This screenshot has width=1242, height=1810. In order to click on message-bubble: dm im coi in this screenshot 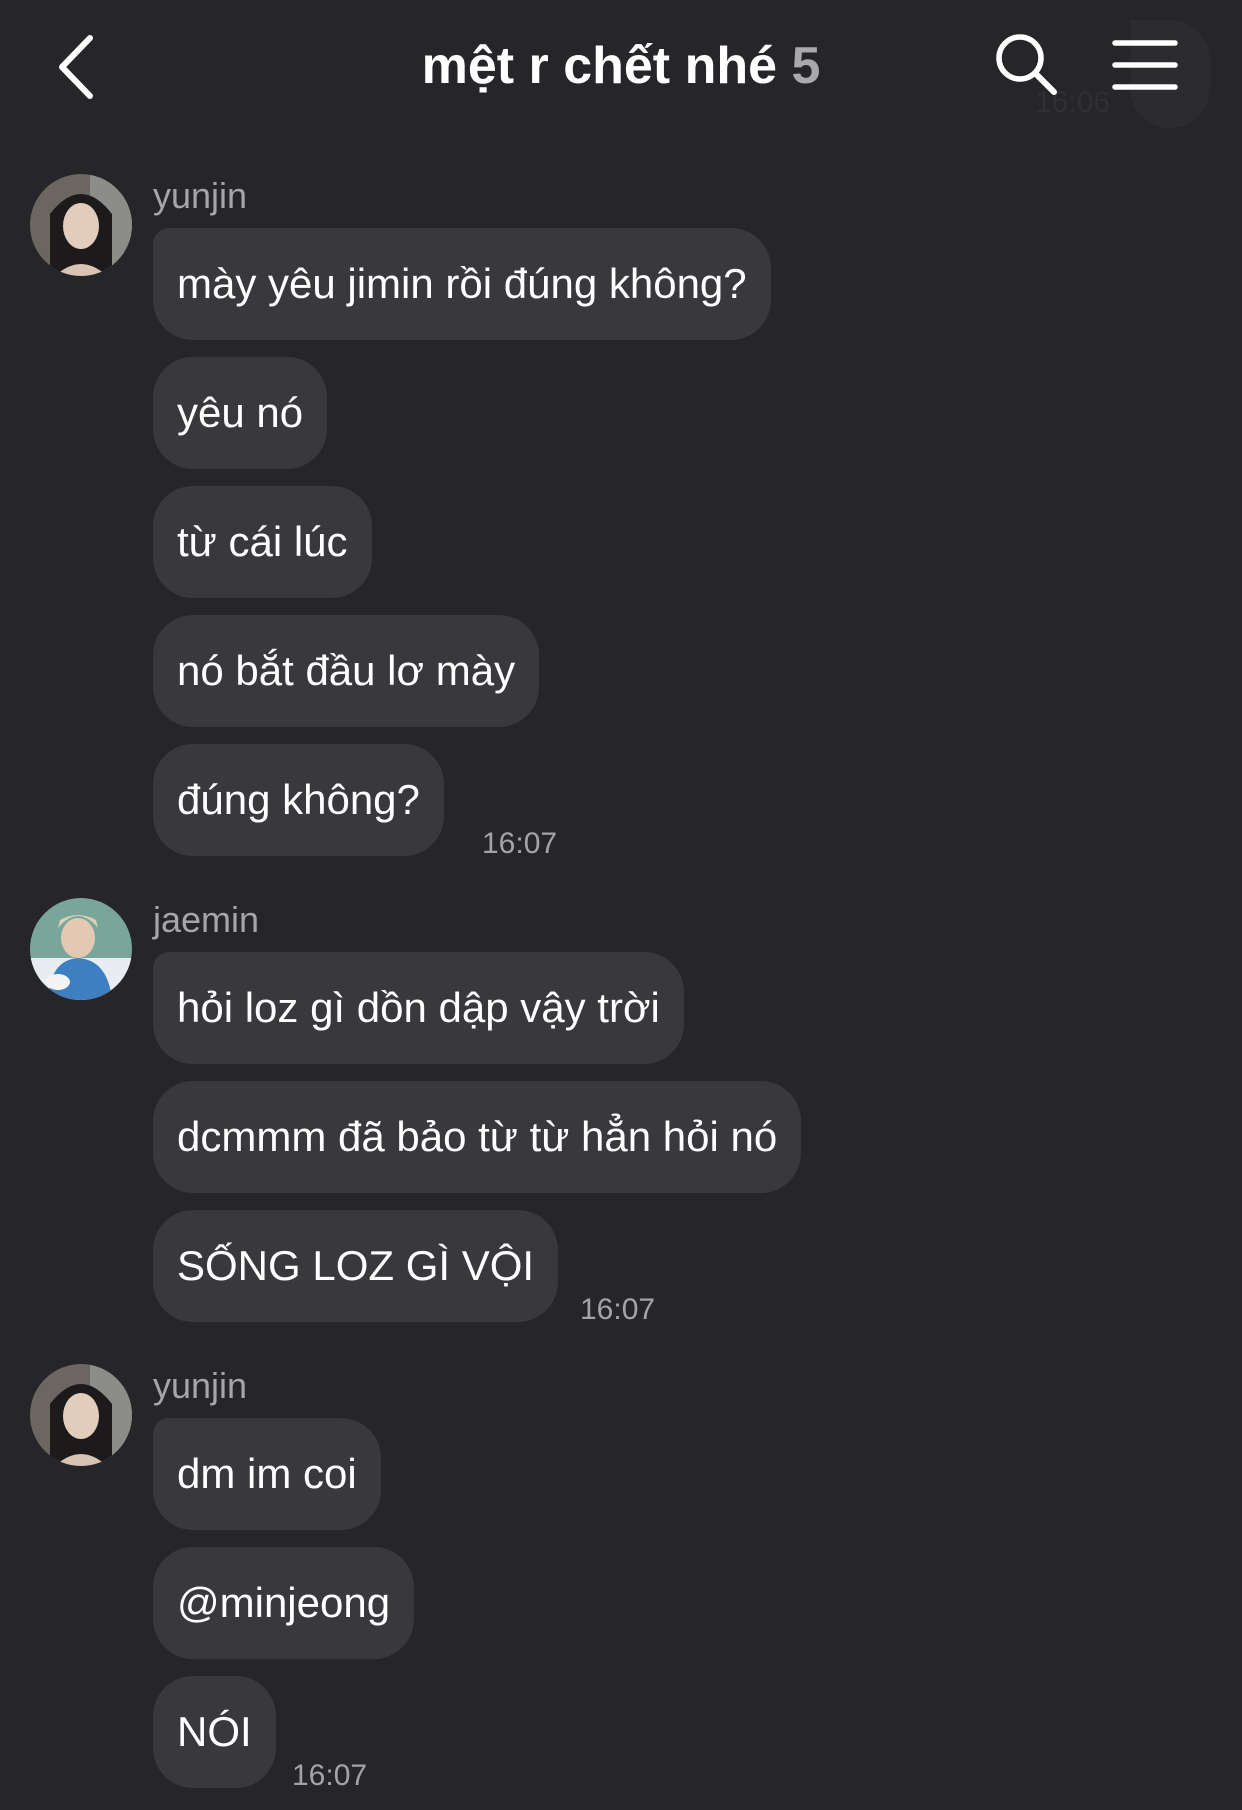, I will do `click(267, 1474)`.